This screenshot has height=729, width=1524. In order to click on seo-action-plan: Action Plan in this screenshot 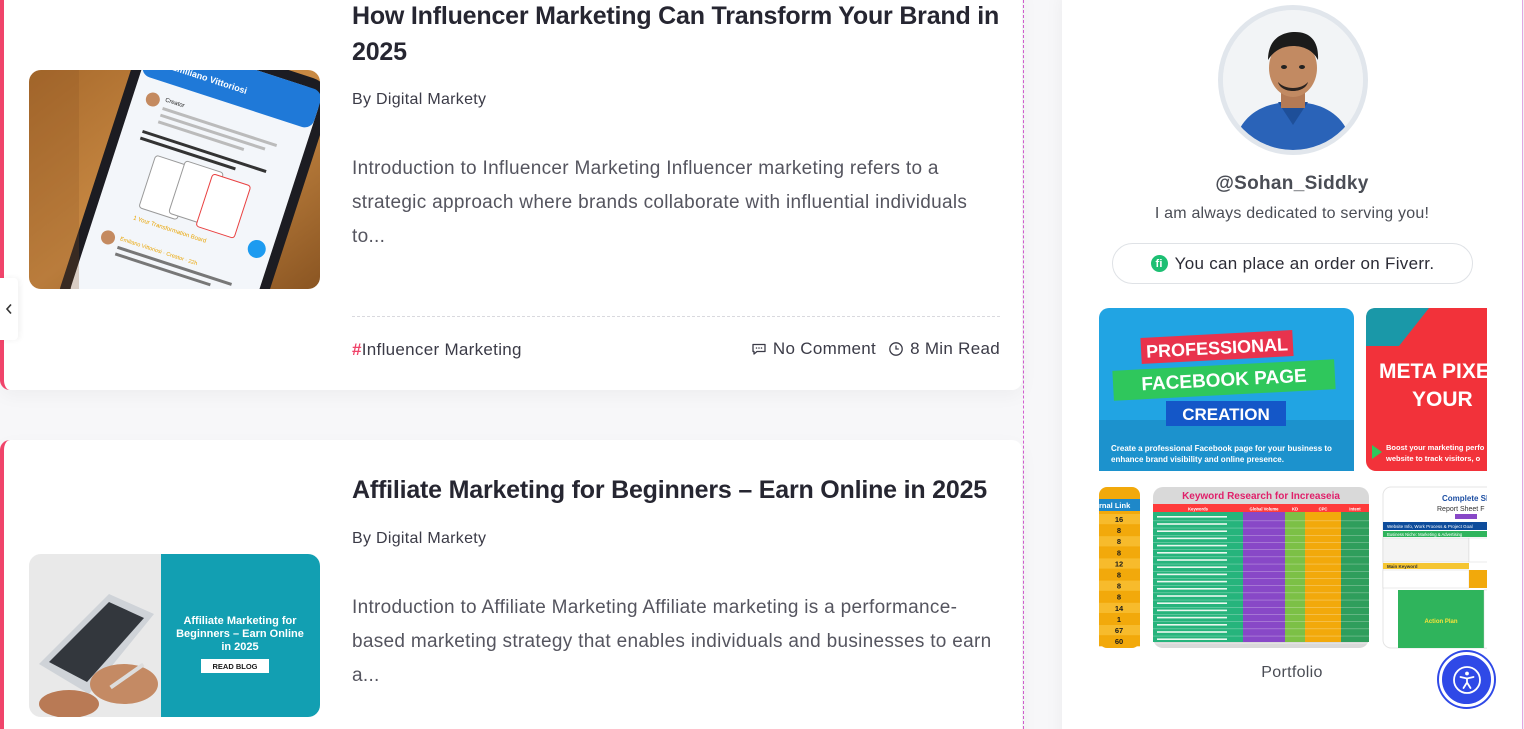, I will do `click(1440, 622)`.